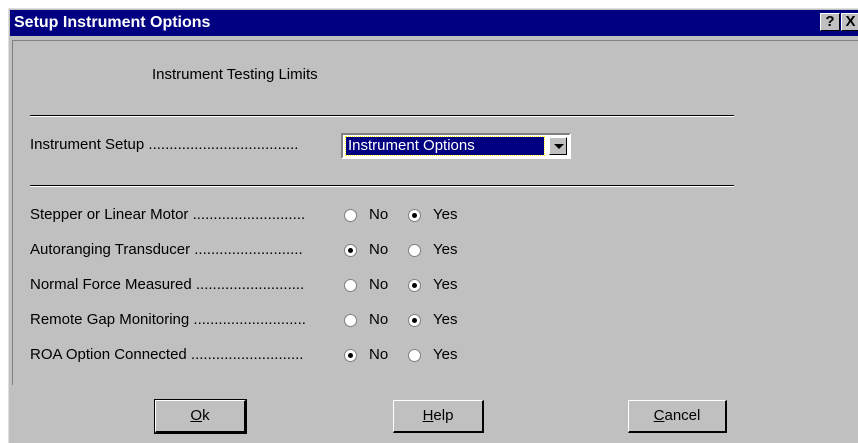 The height and width of the screenshot is (443, 858). Describe the element at coordinates (379, 249) in the screenshot. I see `radio-label-autoranging-no: No` at that location.